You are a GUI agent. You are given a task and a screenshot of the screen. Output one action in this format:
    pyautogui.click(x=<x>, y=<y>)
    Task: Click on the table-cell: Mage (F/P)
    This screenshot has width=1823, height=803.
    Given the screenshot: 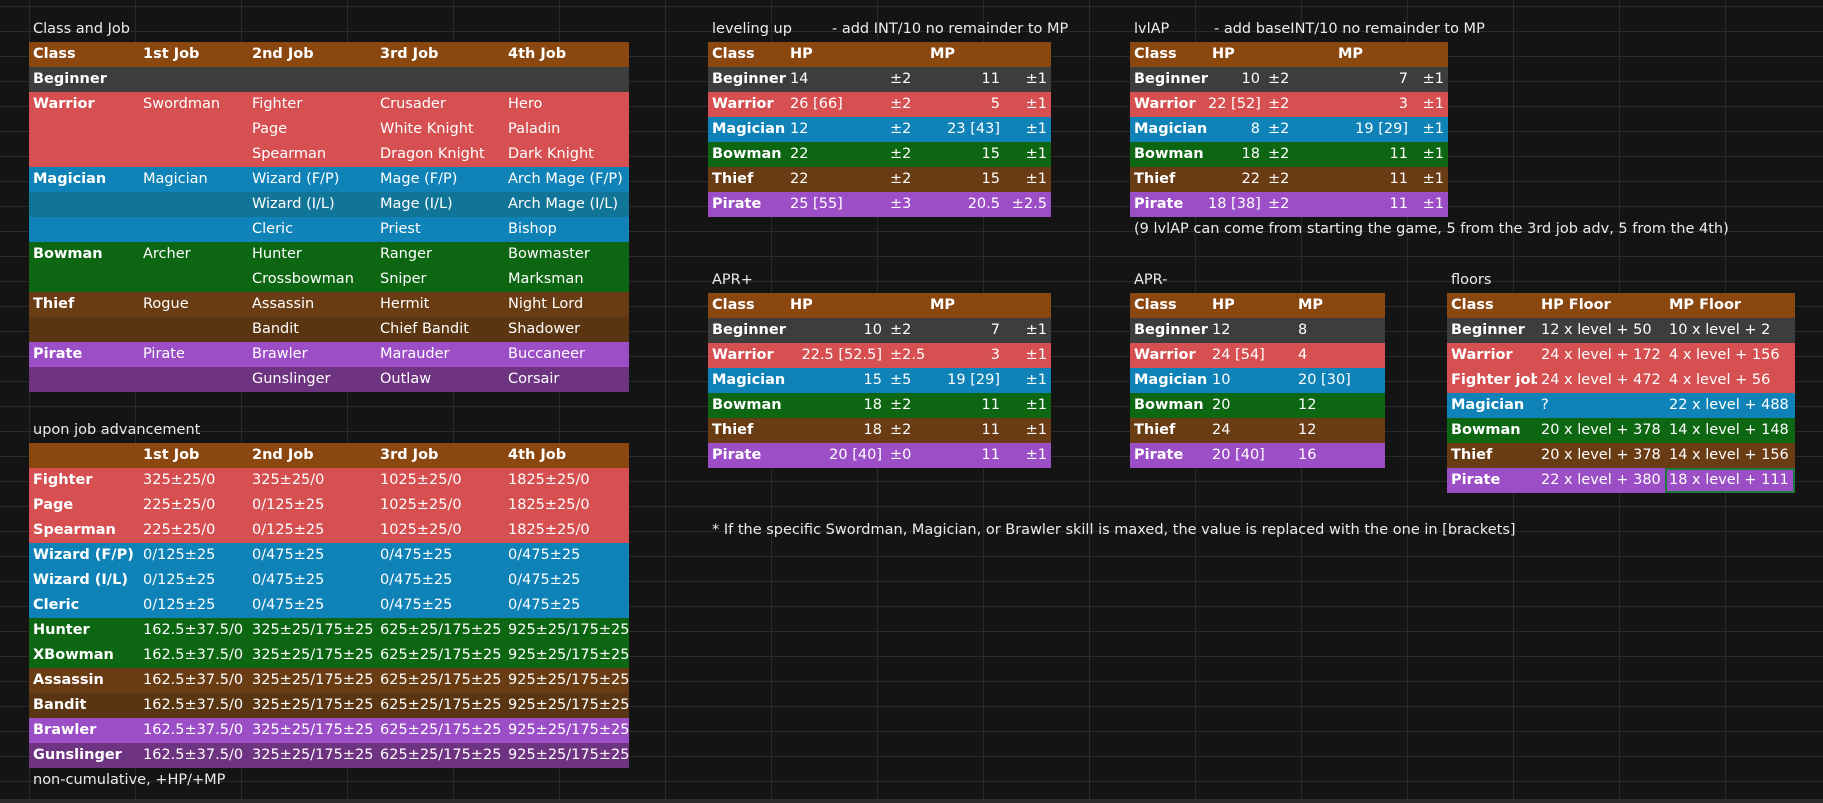 What is the action you would take?
    pyautogui.click(x=440, y=179)
    